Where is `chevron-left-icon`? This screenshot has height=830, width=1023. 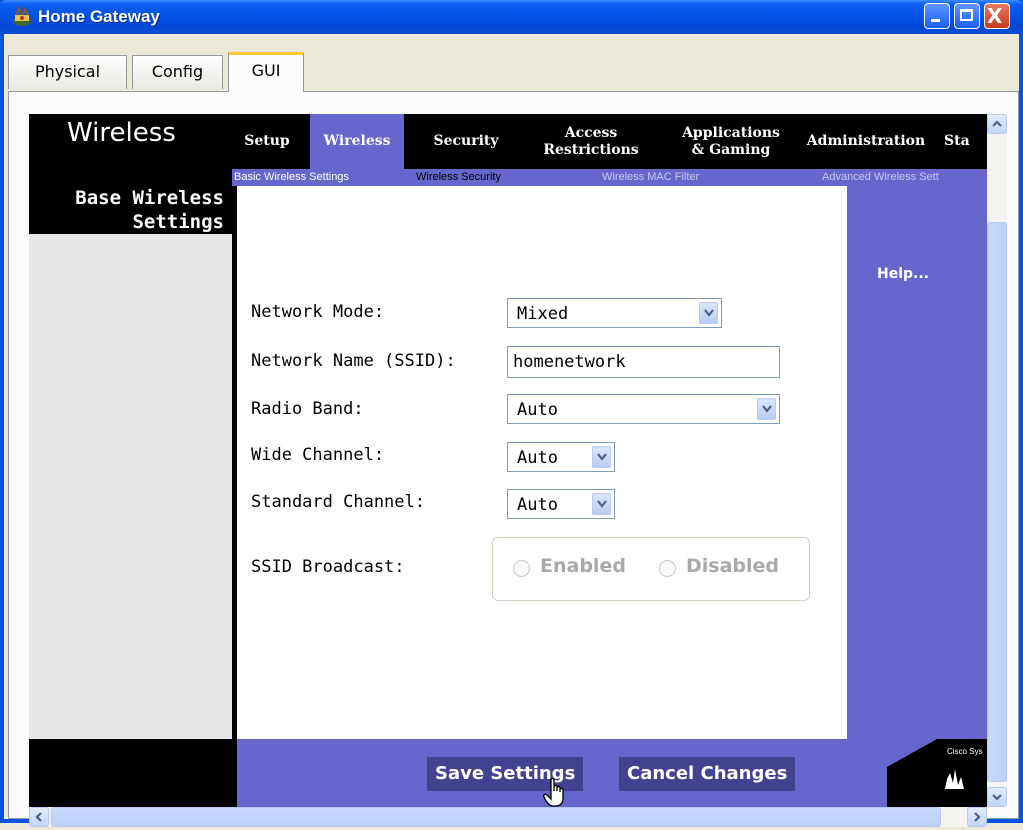 chevron-left-icon is located at coordinates (38, 817).